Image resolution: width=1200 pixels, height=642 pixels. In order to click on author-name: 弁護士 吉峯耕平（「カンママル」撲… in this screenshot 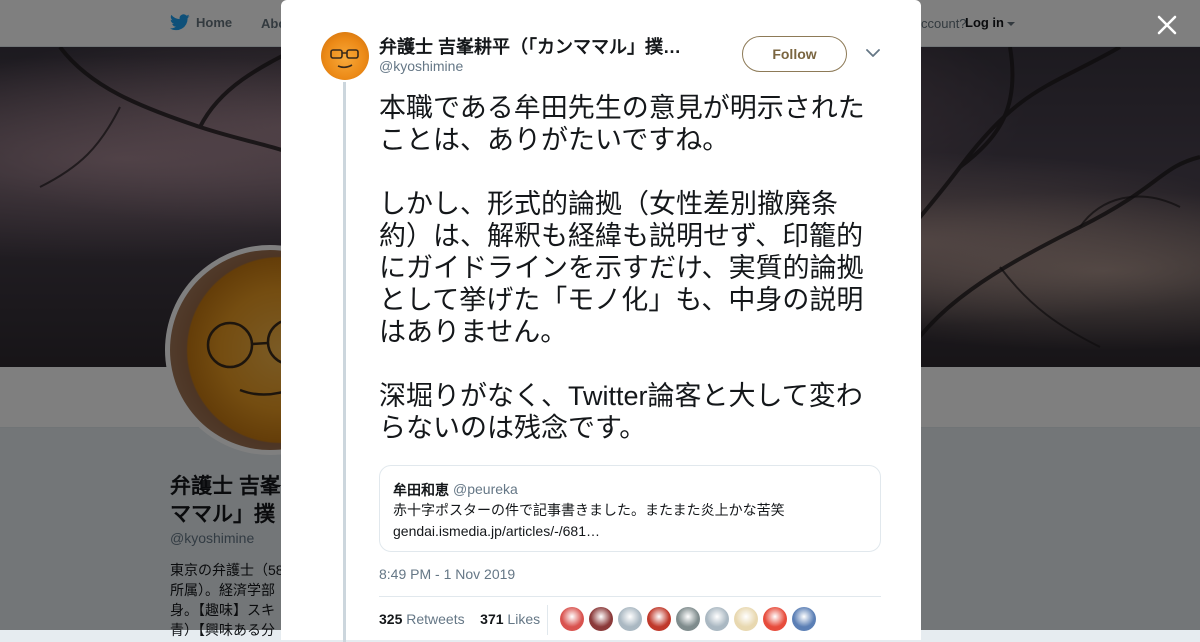, I will do `click(539, 46)`.